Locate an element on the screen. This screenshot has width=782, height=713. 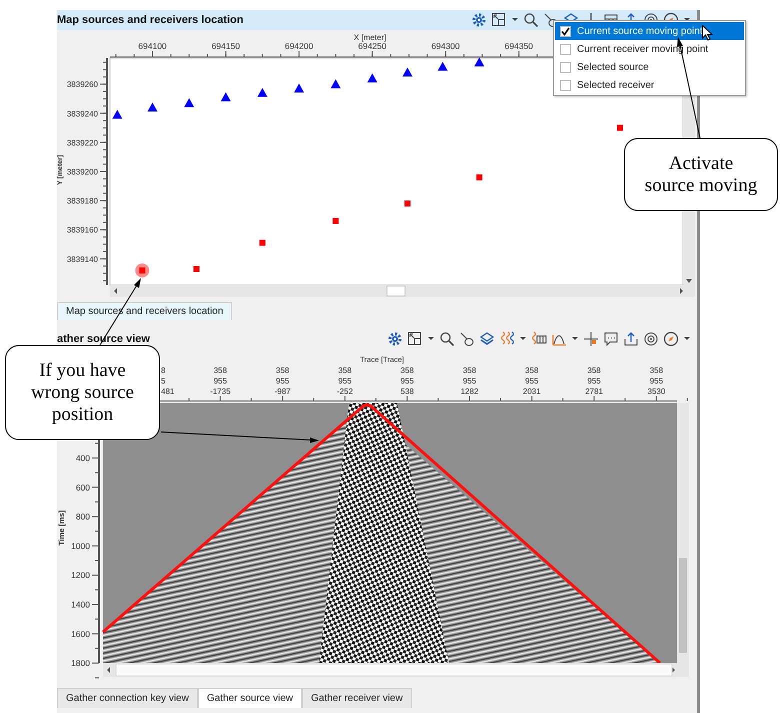
callout-note: If you have wrong source position is located at coordinates (82, 392).